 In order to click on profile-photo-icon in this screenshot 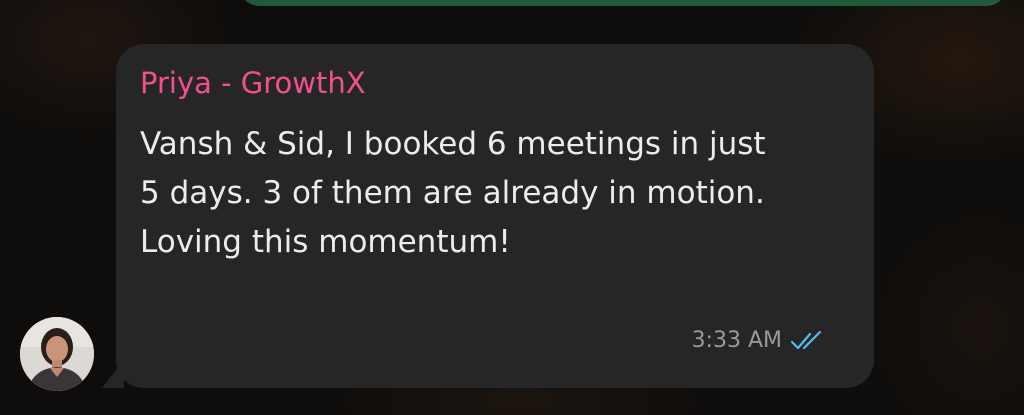, I will do `click(57, 354)`.